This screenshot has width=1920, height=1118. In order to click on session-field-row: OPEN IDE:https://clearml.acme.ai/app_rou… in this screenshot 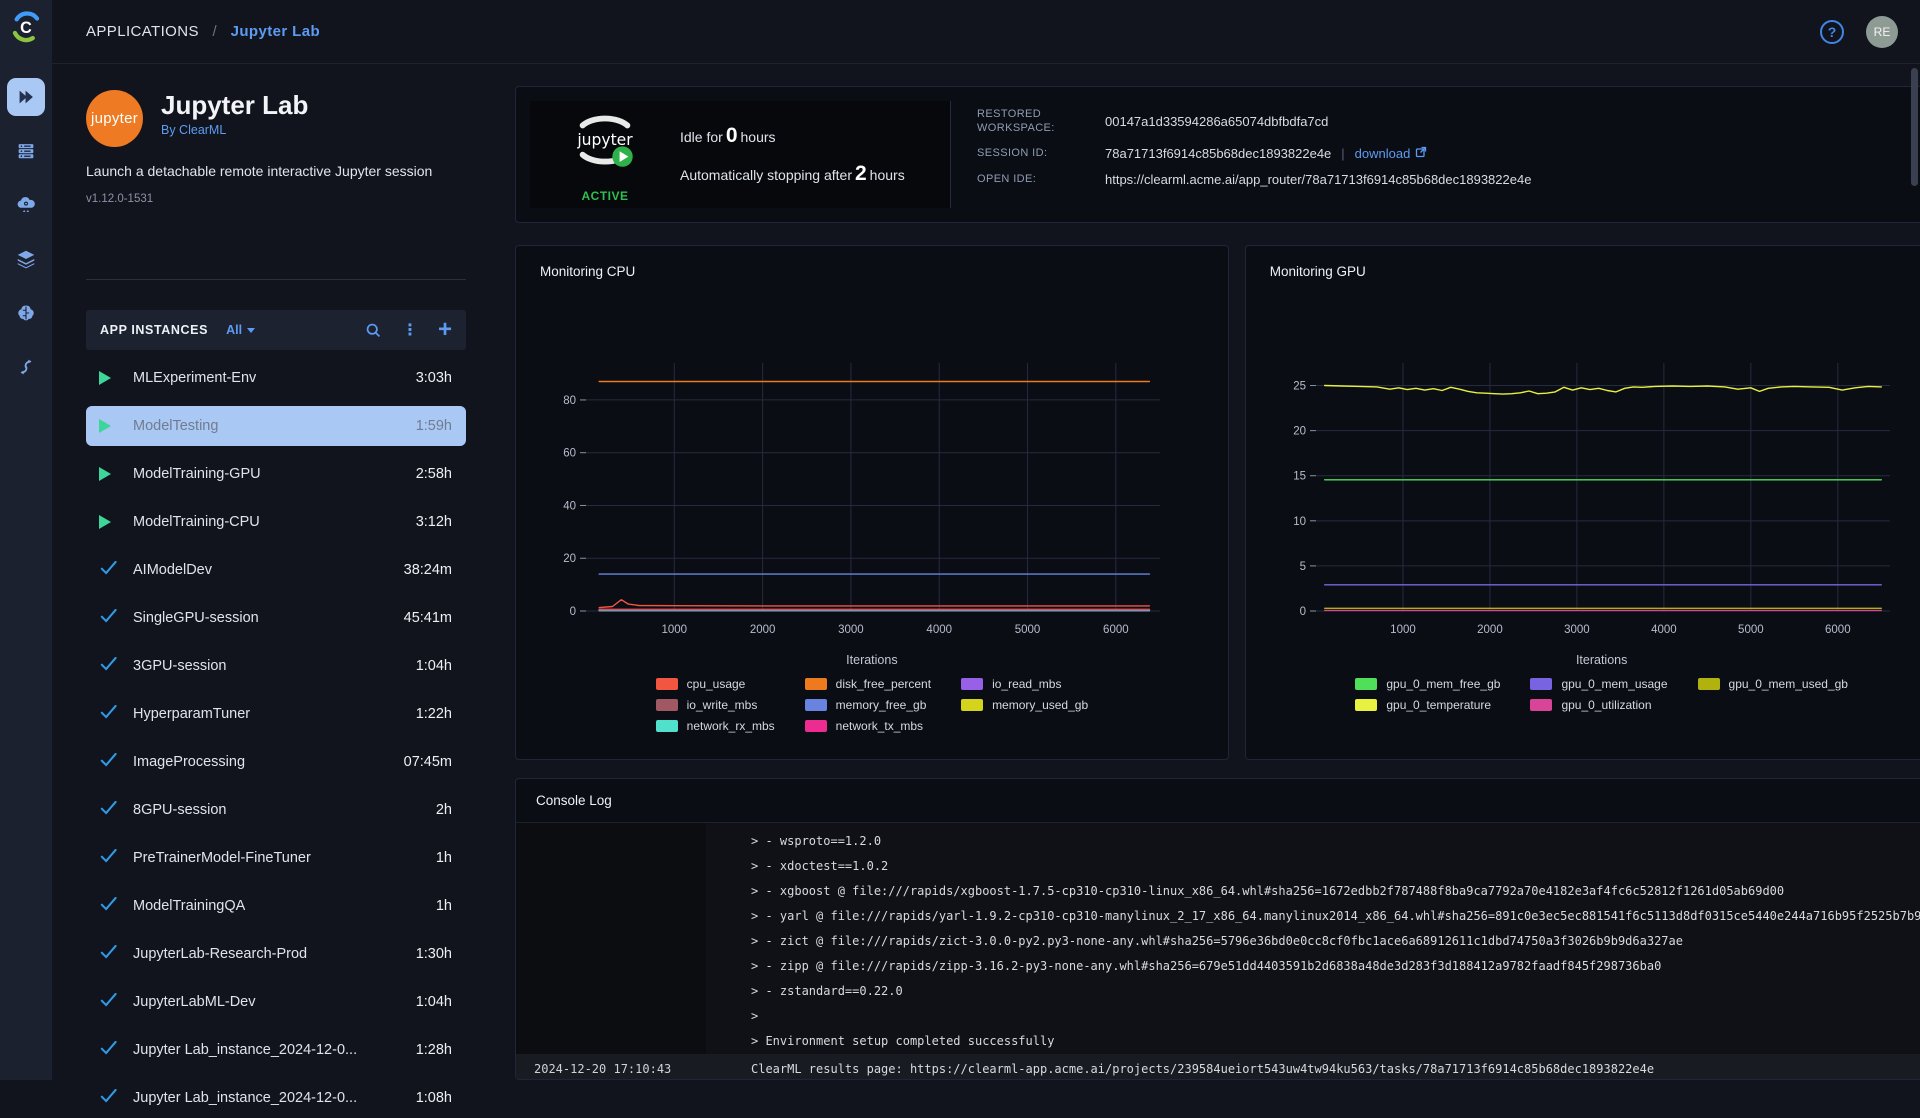, I will do `click(1448, 179)`.